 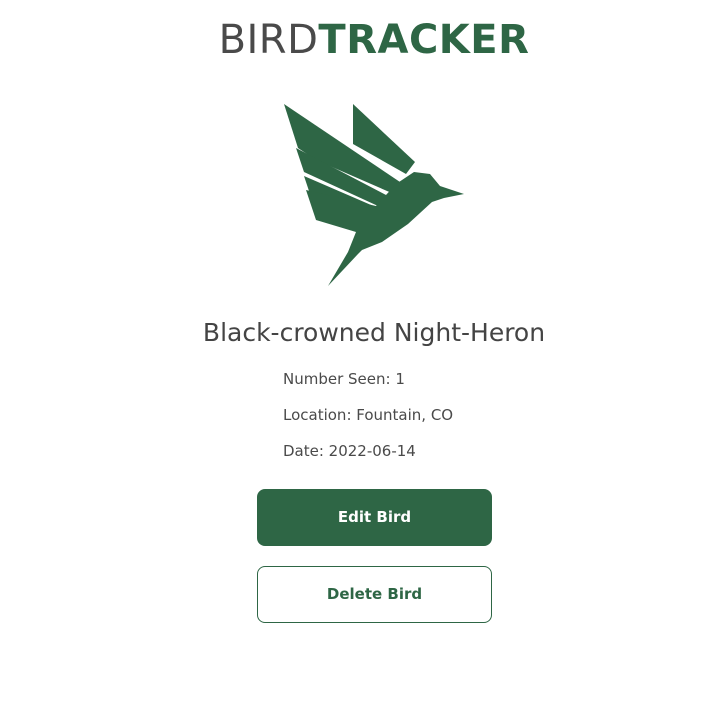 What do you see at coordinates (349, 451) in the screenshot?
I see `date-text: Date: 2022-06-14` at bounding box center [349, 451].